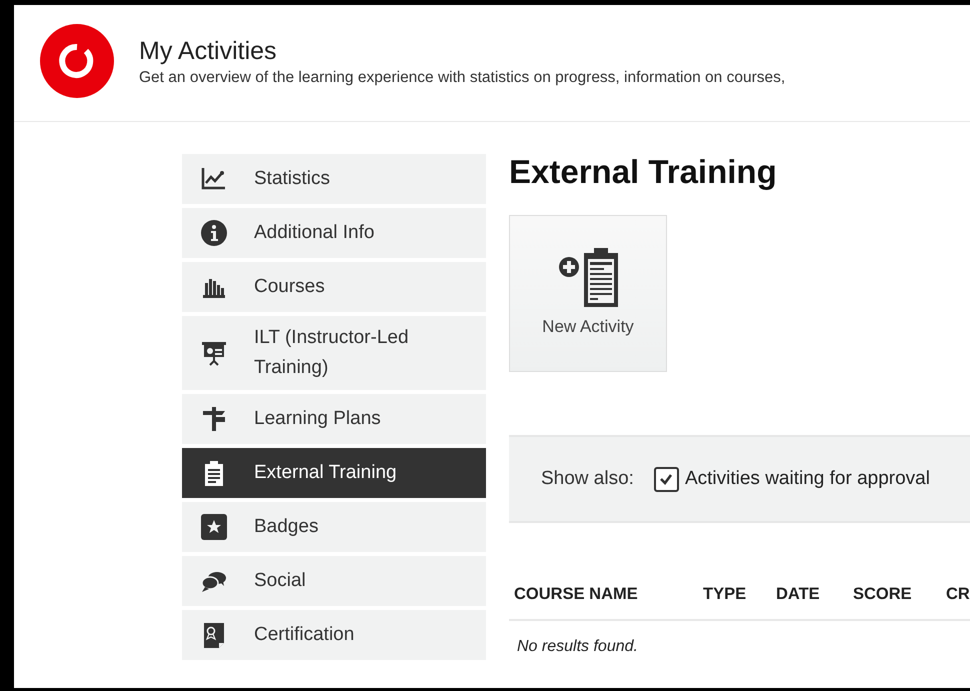 The width and height of the screenshot is (970, 691). I want to click on signpost-icon, so click(214, 419).